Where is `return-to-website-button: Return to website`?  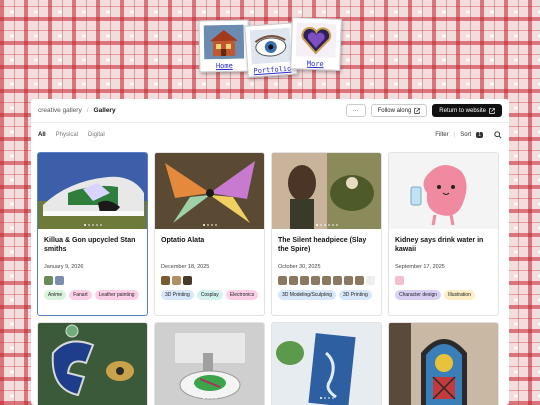
return-to-website-button: Return to website is located at coordinates (467, 110).